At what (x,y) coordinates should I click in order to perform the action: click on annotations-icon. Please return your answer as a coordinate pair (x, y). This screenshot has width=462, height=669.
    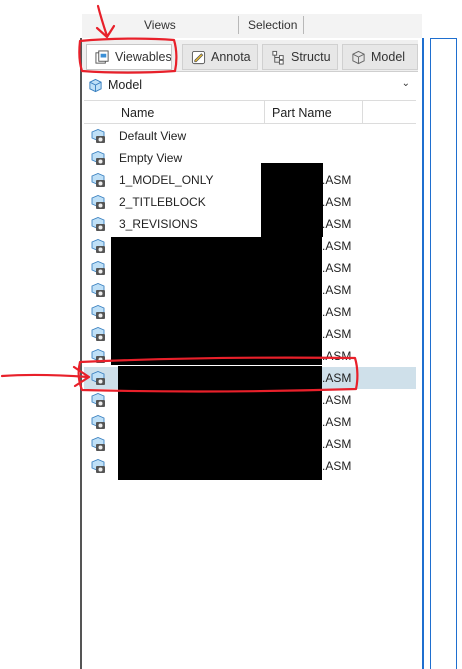
    Looking at the image, I should click on (198, 57).